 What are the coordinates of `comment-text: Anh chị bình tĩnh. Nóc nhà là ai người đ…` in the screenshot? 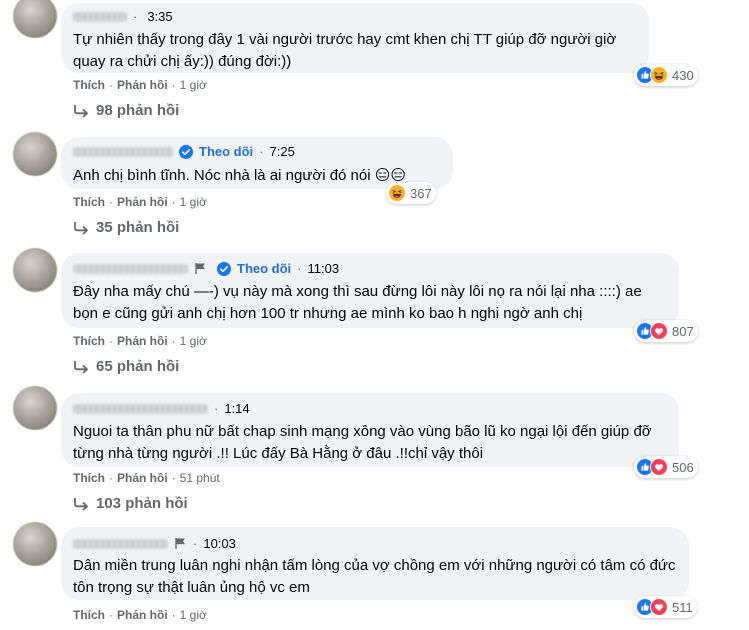 It's located at (240, 175).